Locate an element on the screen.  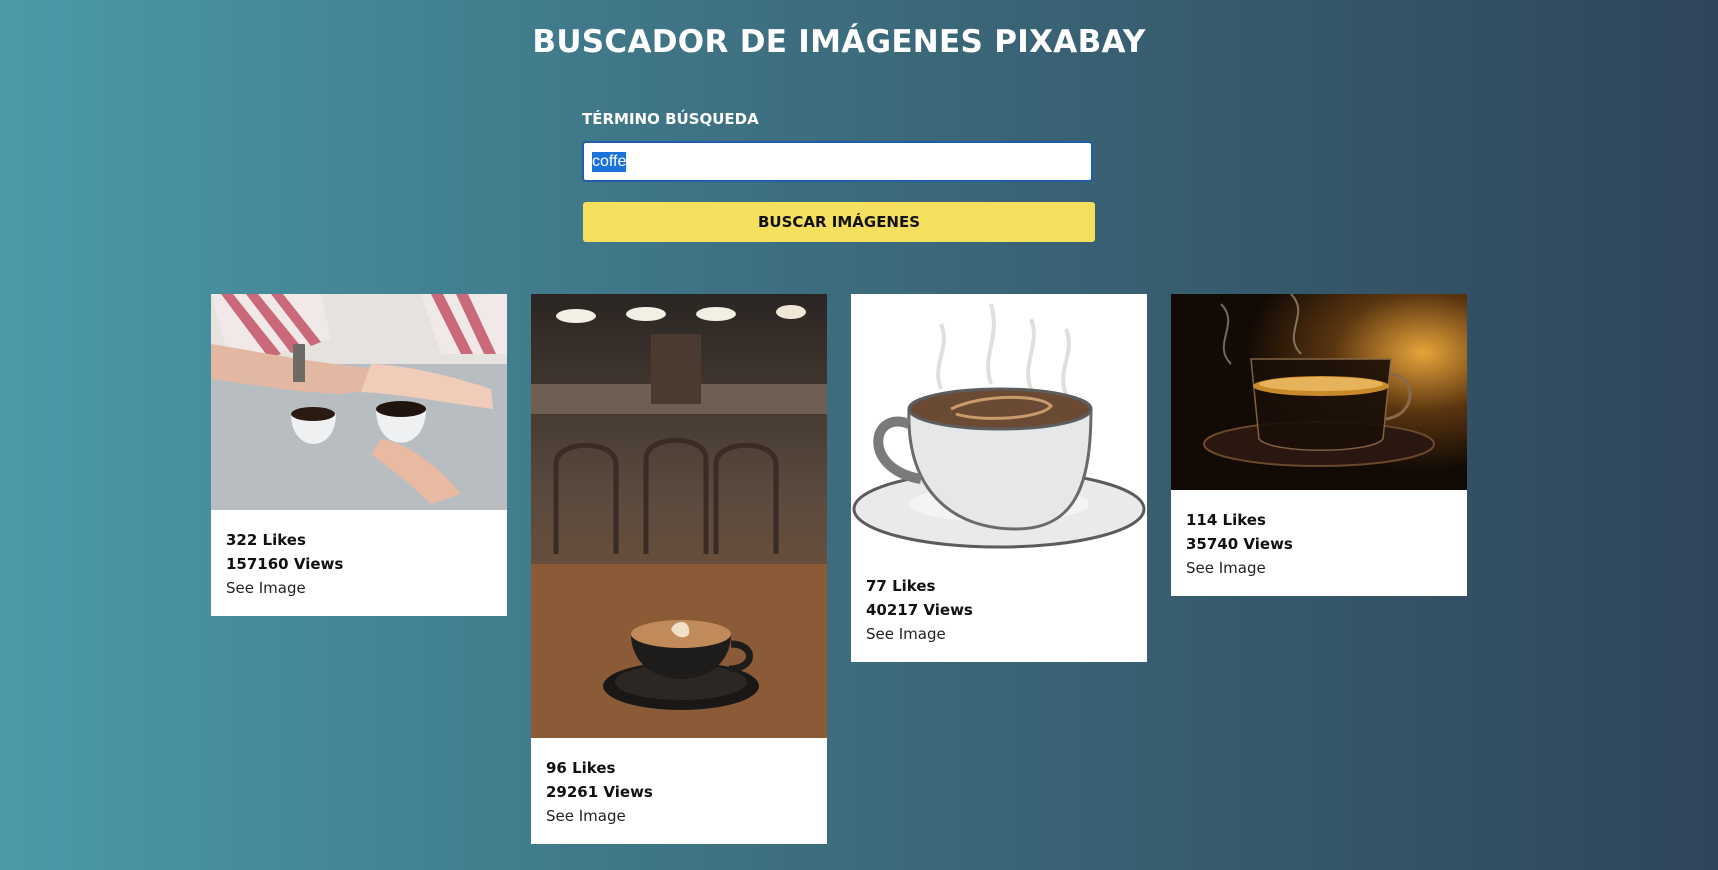
search-input-value: coffe is located at coordinates (609, 161).